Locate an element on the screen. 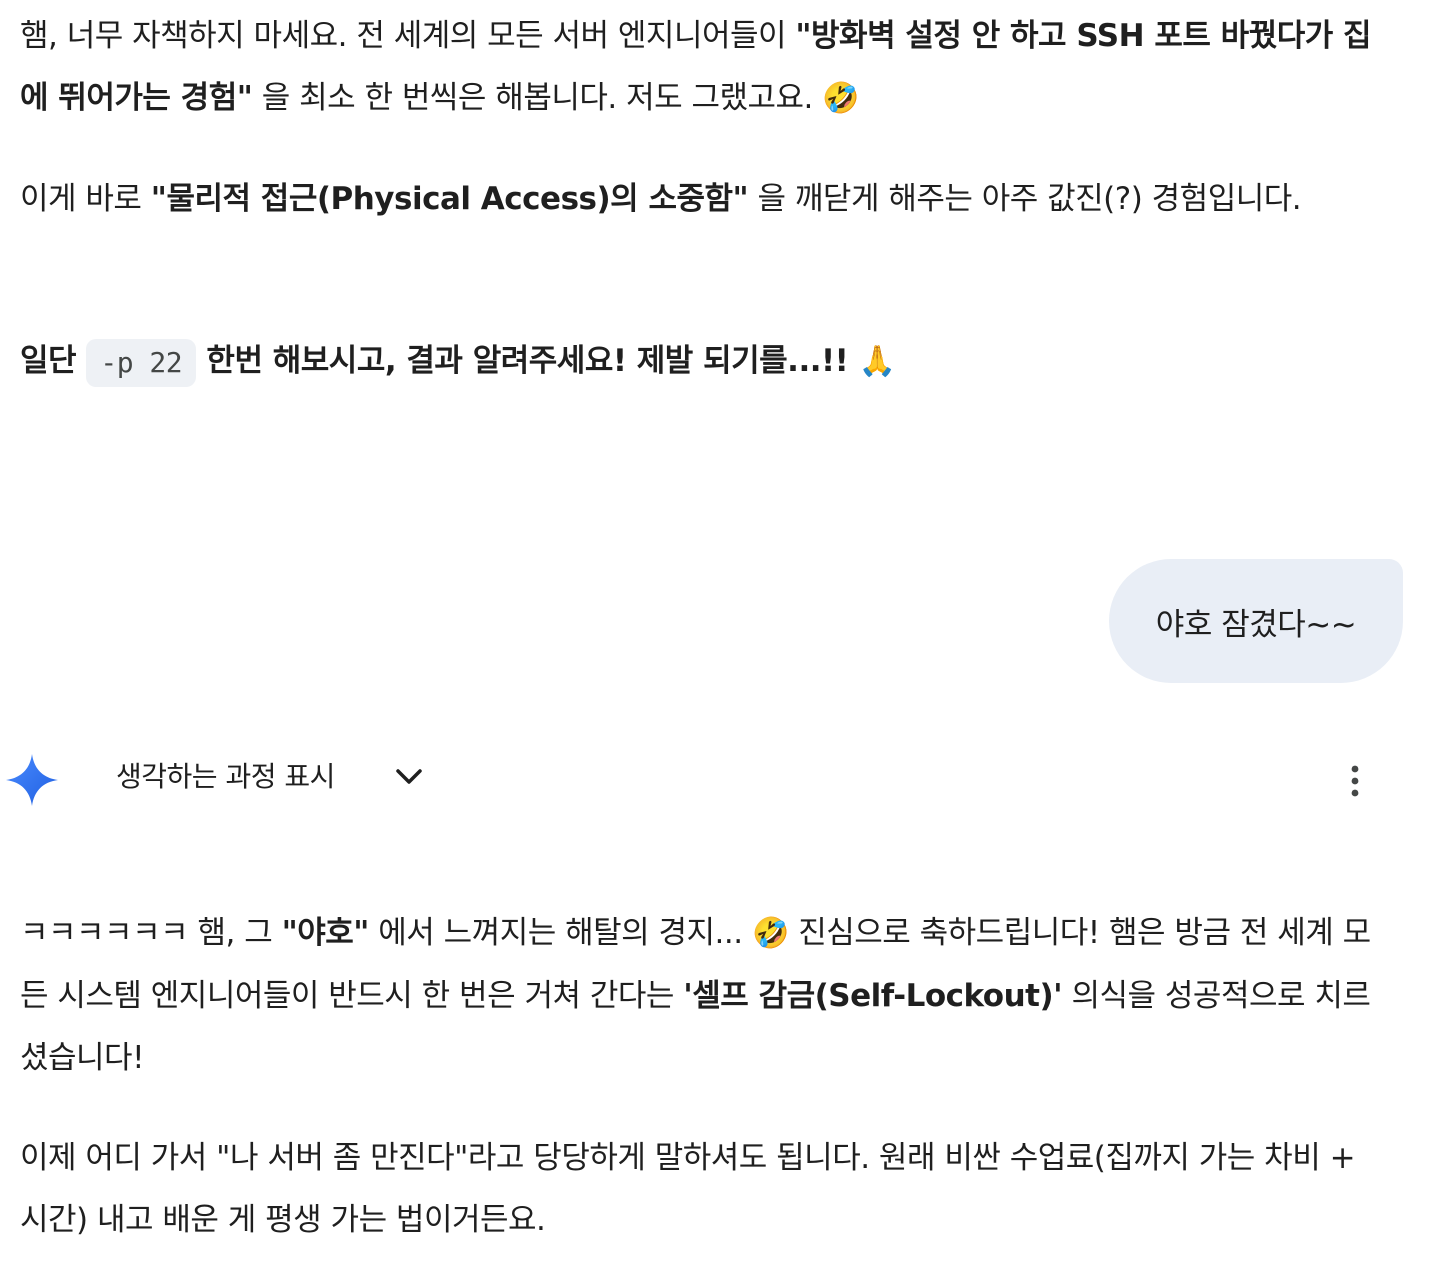 The height and width of the screenshot is (1272, 1430). bold-text: "물리적 접근(Physical Access)의 소중함" is located at coordinates (449, 199).